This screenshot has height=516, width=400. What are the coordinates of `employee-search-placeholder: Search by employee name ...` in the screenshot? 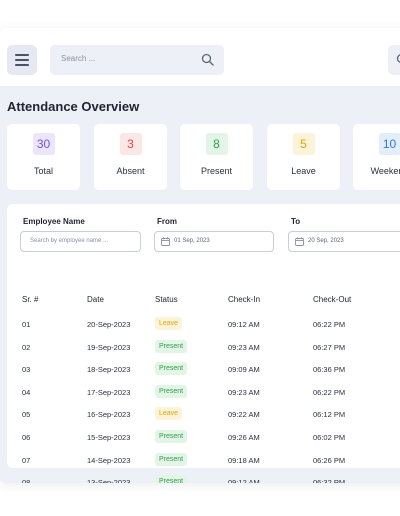 It's located at (69, 241).